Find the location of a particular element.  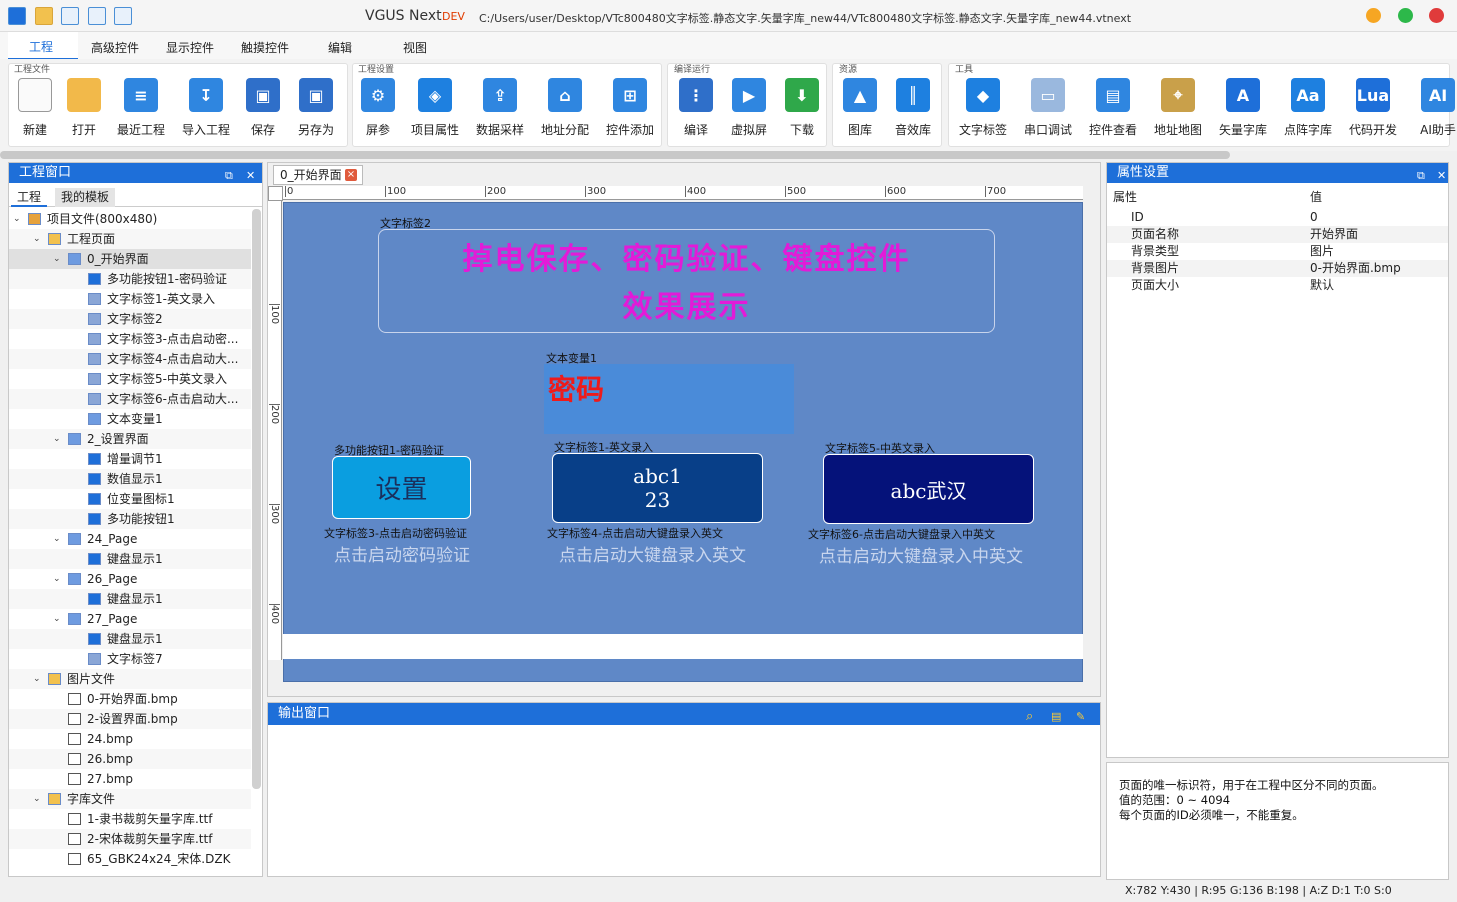

open-folder-button: 打开 is located at coordinates (84, 108).